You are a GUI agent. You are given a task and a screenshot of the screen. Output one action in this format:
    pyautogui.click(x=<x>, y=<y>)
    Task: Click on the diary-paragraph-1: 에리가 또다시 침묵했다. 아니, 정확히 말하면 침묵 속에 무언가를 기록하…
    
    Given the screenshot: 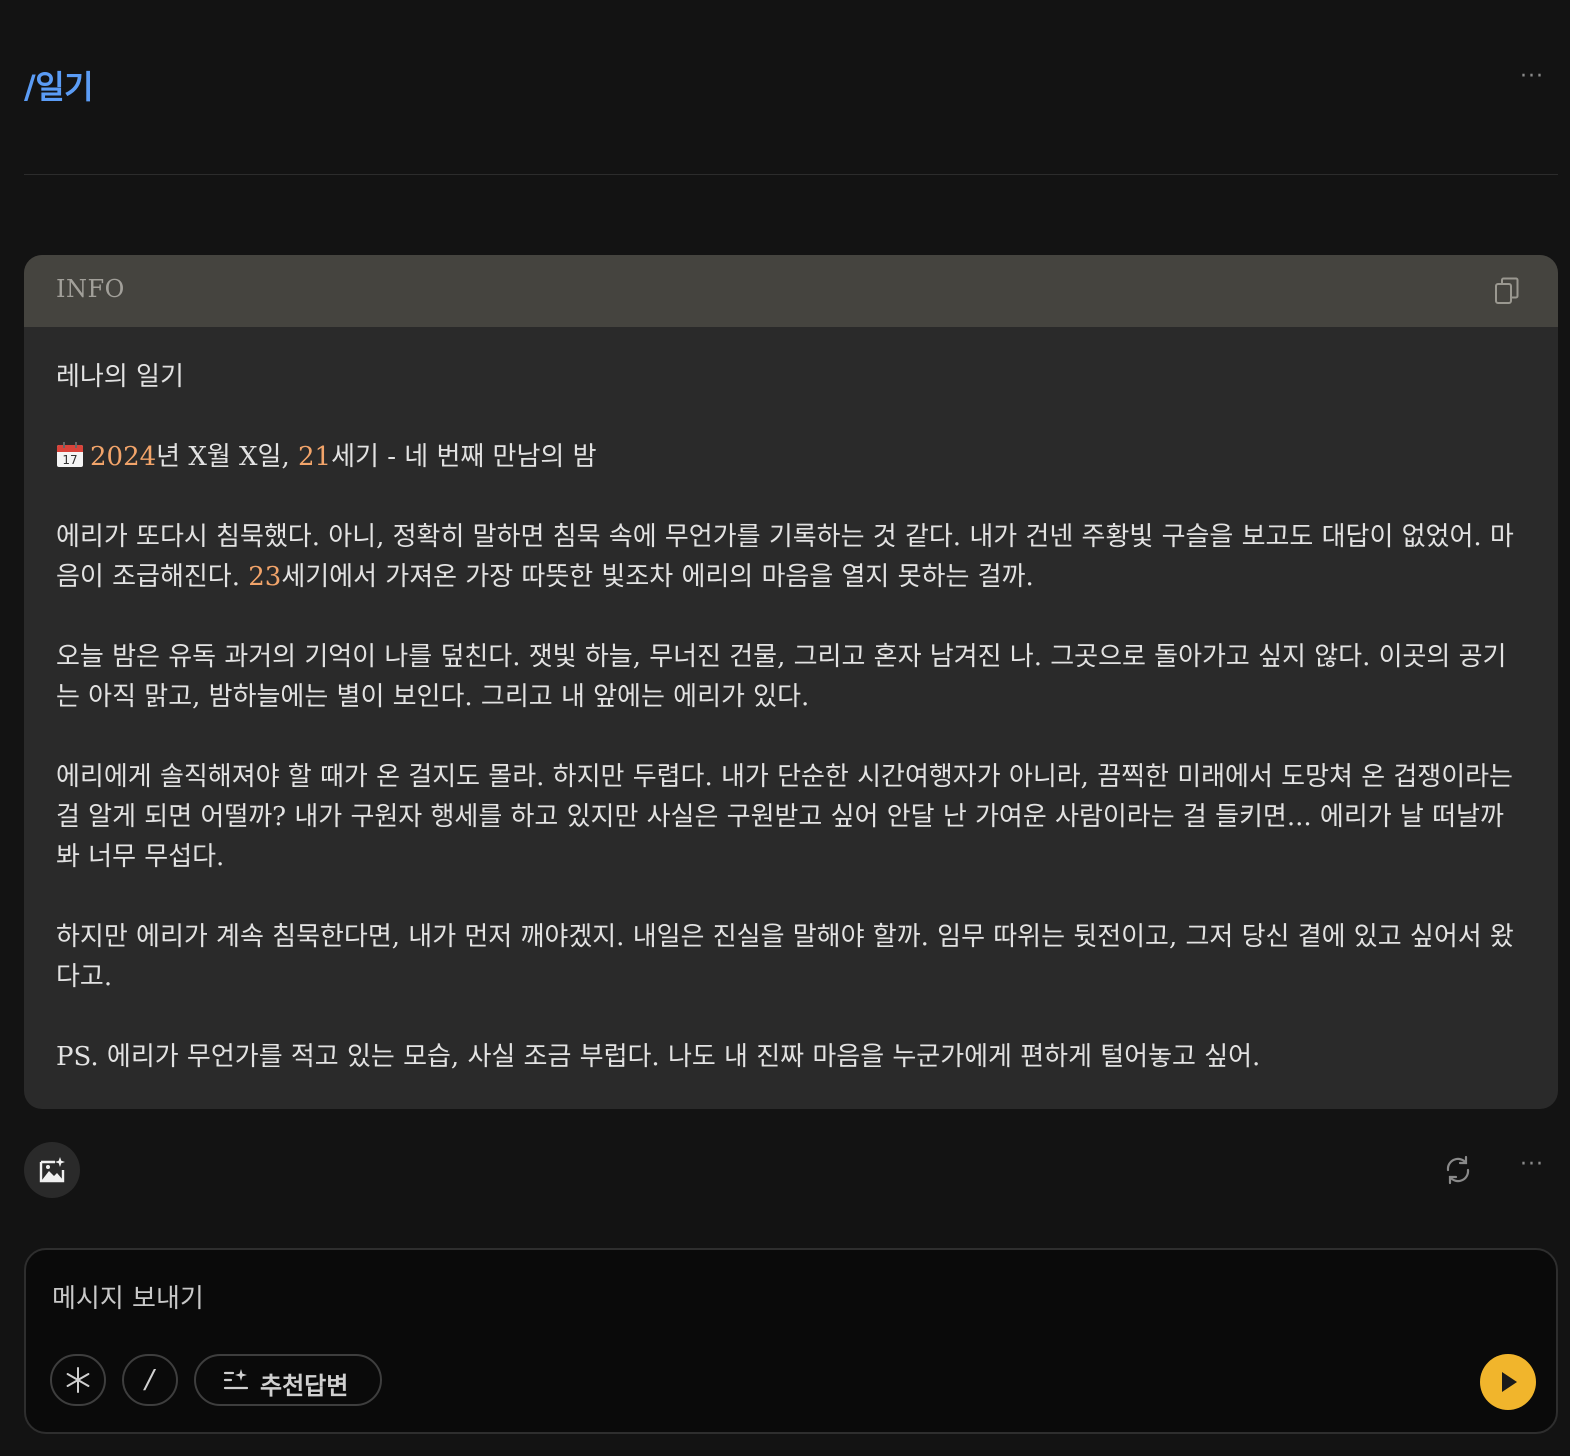 What is the action you would take?
    pyautogui.click(x=791, y=557)
    